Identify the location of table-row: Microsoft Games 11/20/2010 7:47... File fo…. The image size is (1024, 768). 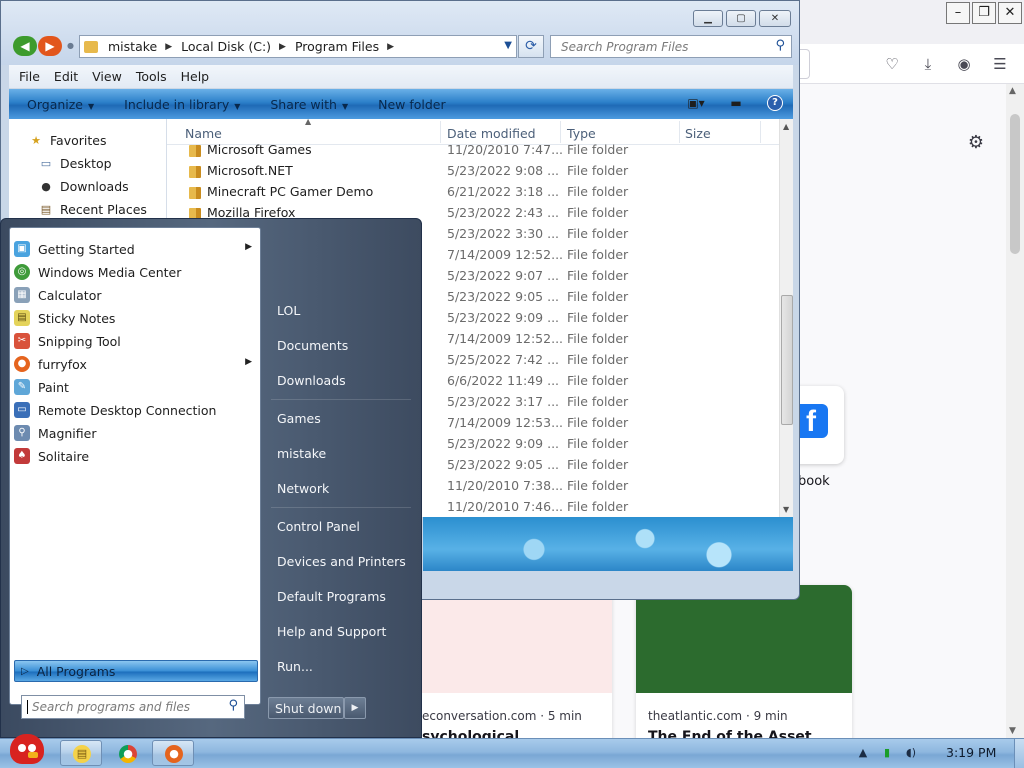
(473, 150).